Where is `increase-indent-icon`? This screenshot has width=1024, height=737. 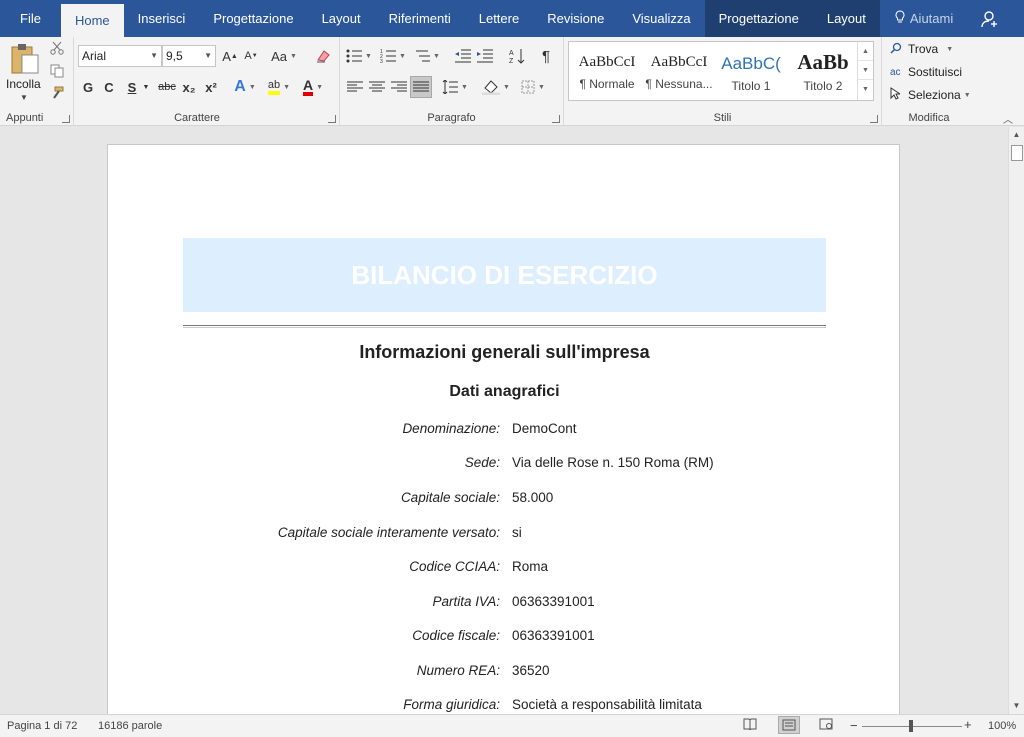
increase-indent-icon is located at coordinates (485, 56).